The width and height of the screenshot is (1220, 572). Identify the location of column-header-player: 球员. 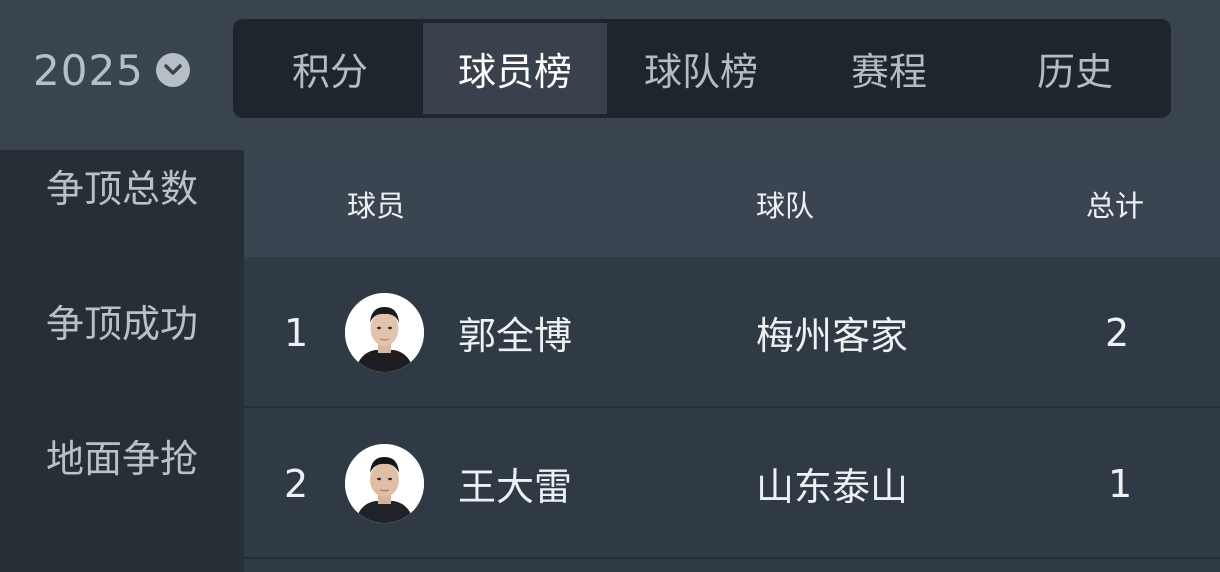
(376, 205).